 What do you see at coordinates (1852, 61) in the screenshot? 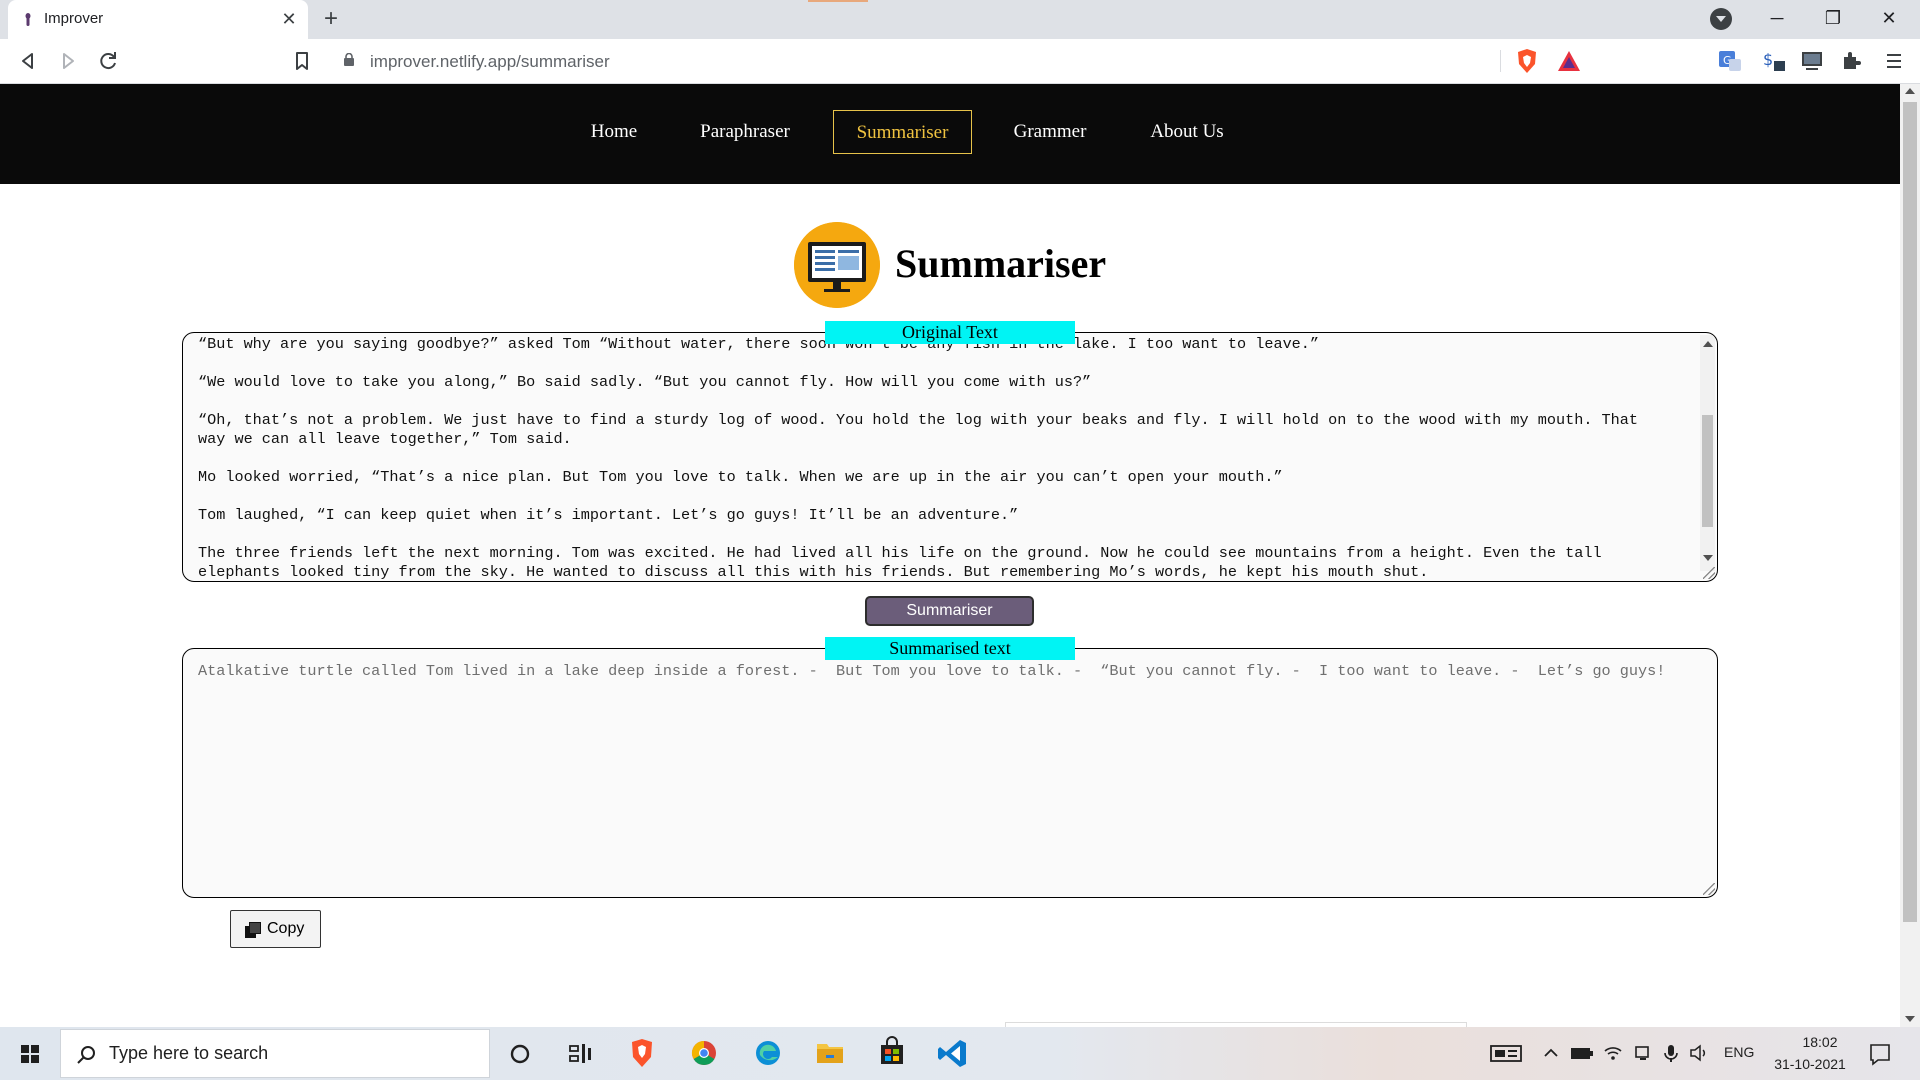
I see `extensions-puzzle-icon` at bounding box center [1852, 61].